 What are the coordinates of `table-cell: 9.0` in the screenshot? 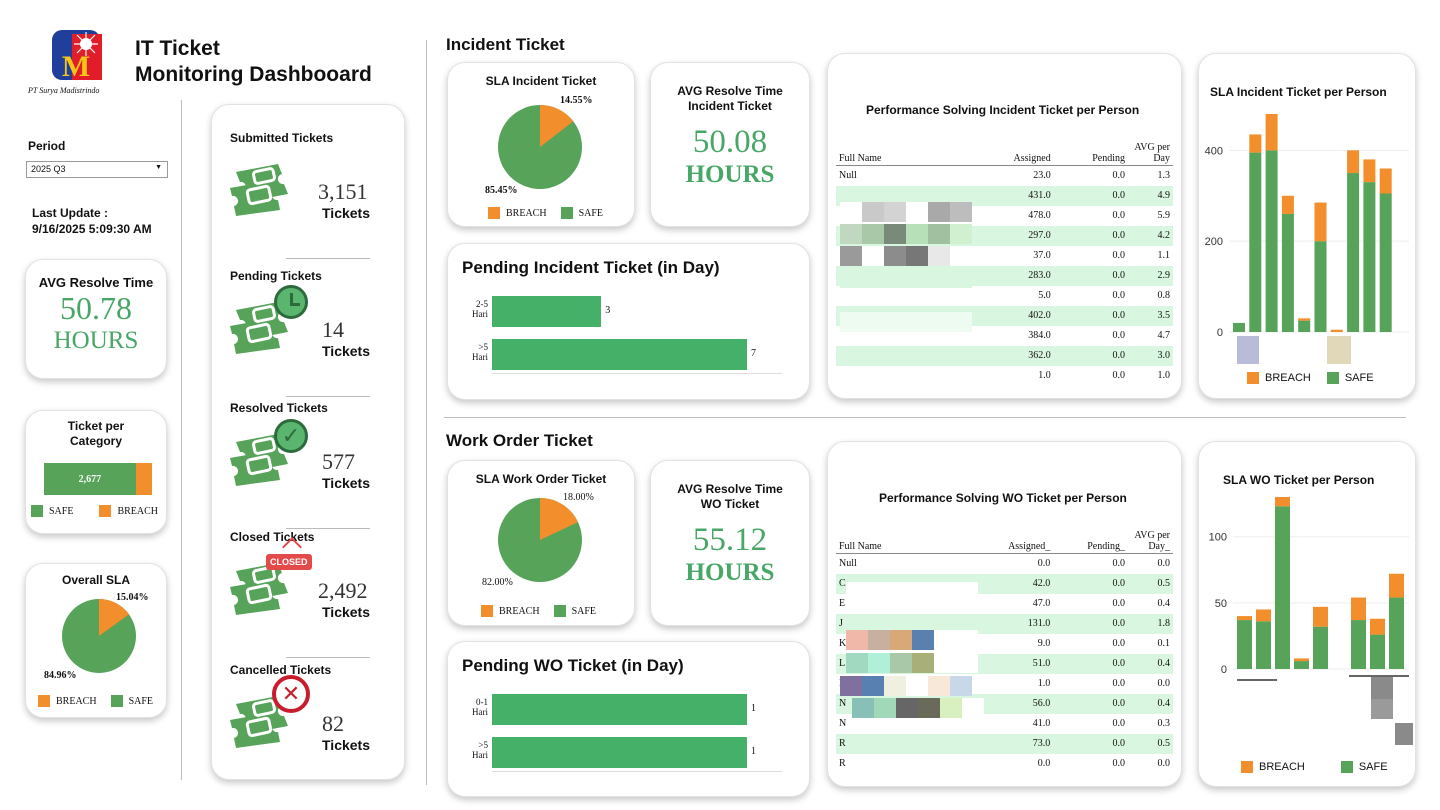 It's located at (1044, 643).